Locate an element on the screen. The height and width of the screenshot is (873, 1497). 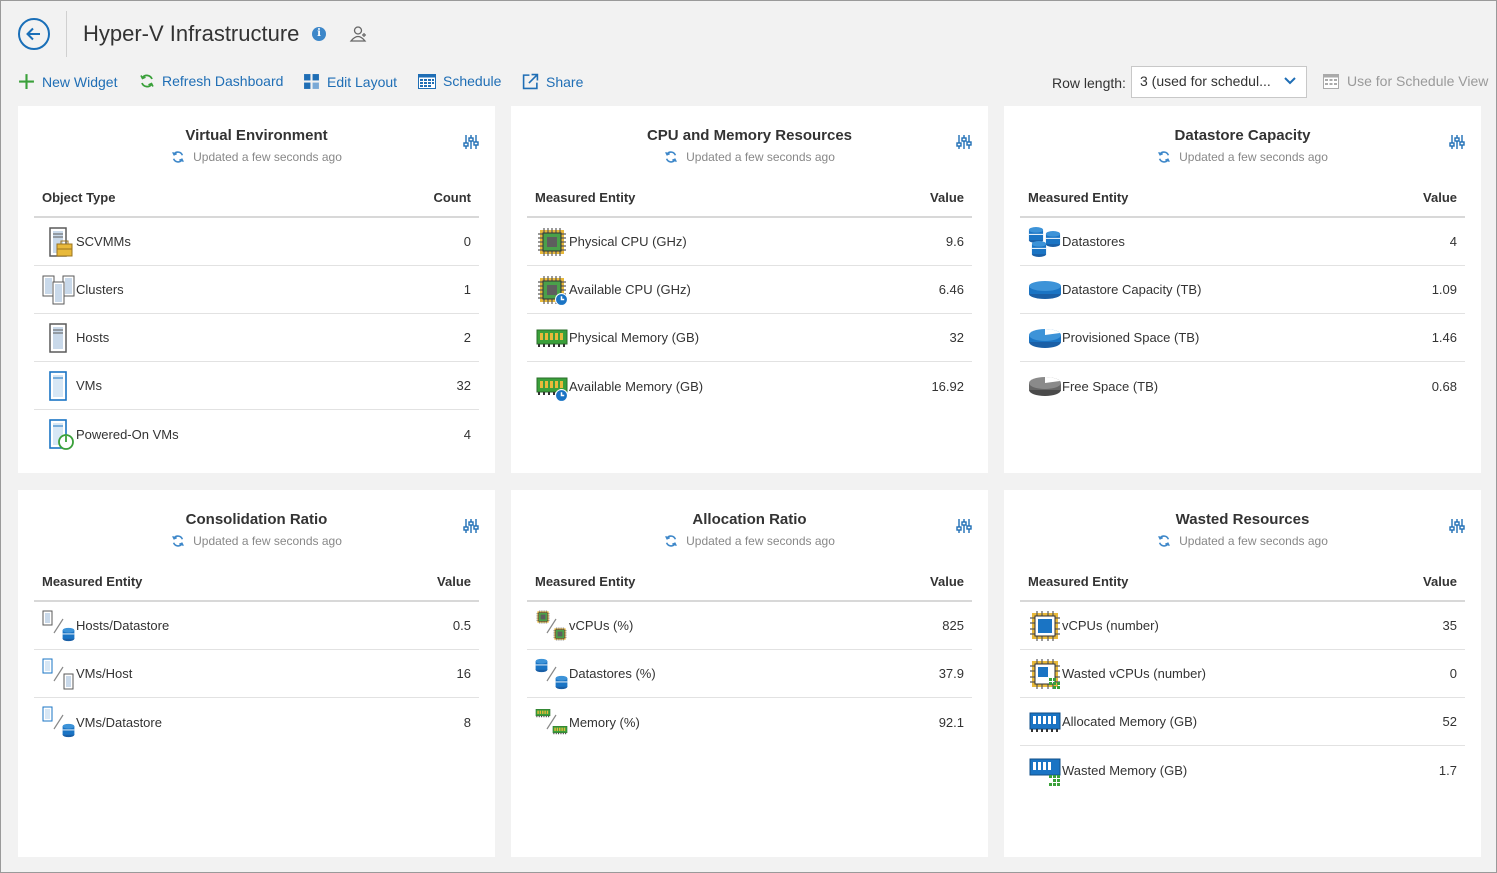
cpu-chip-icon is located at coordinates (552, 242).